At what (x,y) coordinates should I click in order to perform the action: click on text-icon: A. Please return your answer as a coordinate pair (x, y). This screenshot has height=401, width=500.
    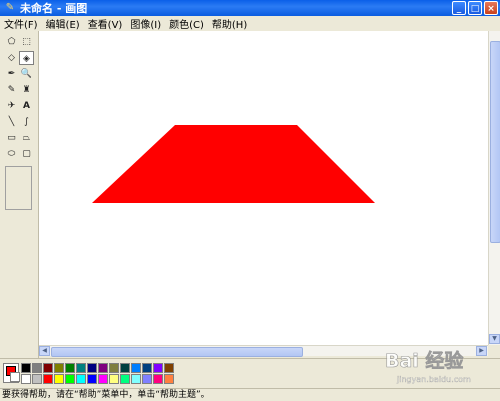
    Looking at the image, I should click on (26, 106).